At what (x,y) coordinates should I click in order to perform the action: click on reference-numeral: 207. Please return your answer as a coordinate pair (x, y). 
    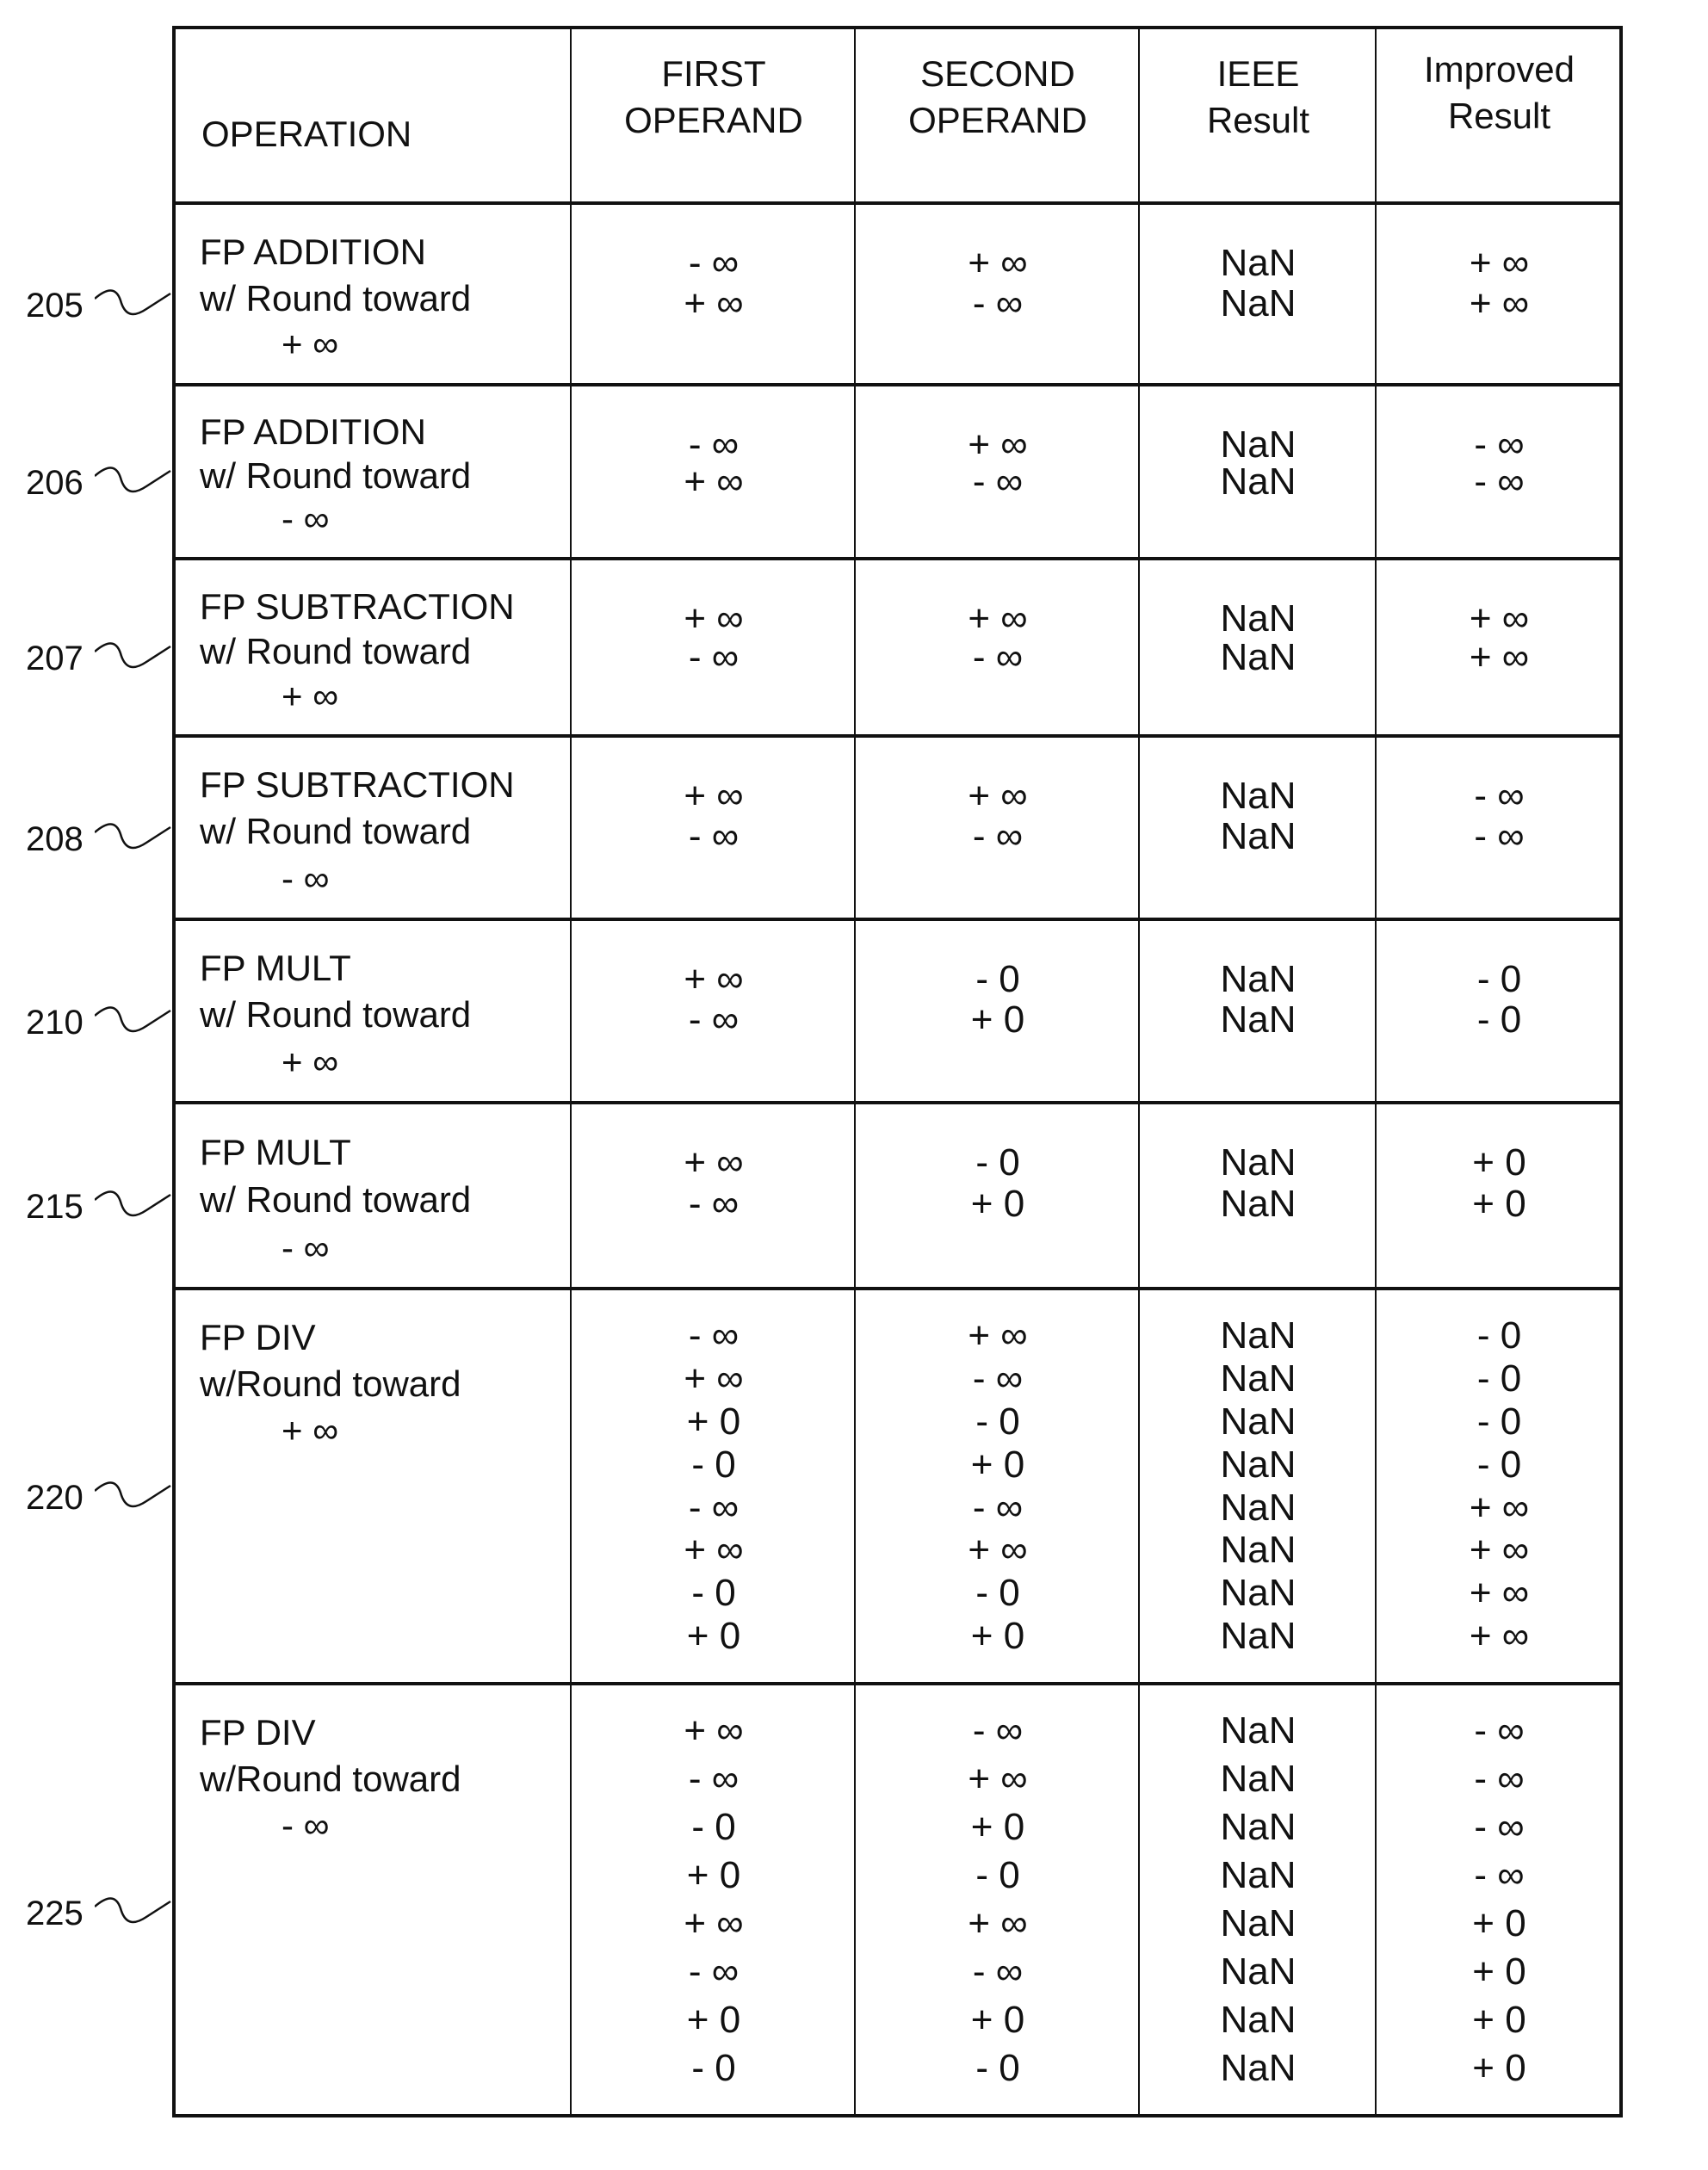
    Looking at the image, I should click on (98, 659).